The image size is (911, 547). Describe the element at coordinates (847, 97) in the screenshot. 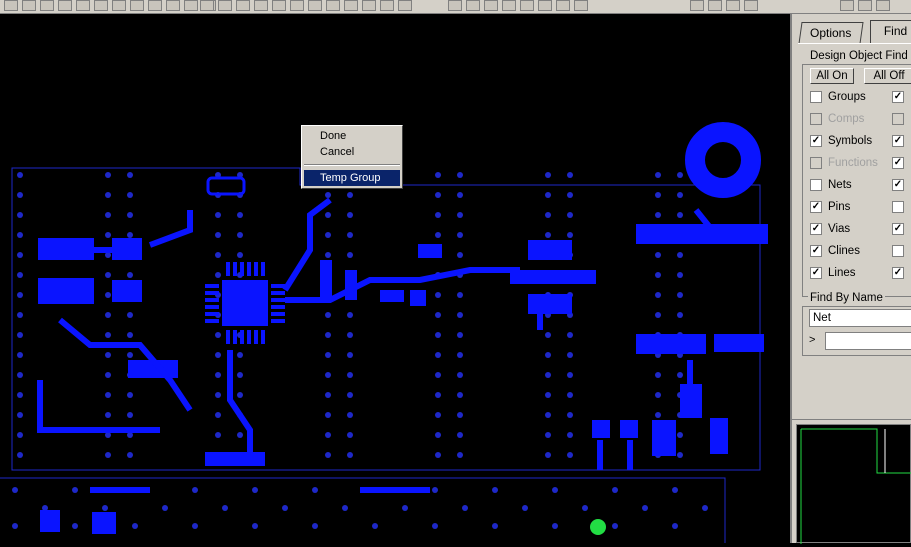

I see `filter-label: Groups` at that location.